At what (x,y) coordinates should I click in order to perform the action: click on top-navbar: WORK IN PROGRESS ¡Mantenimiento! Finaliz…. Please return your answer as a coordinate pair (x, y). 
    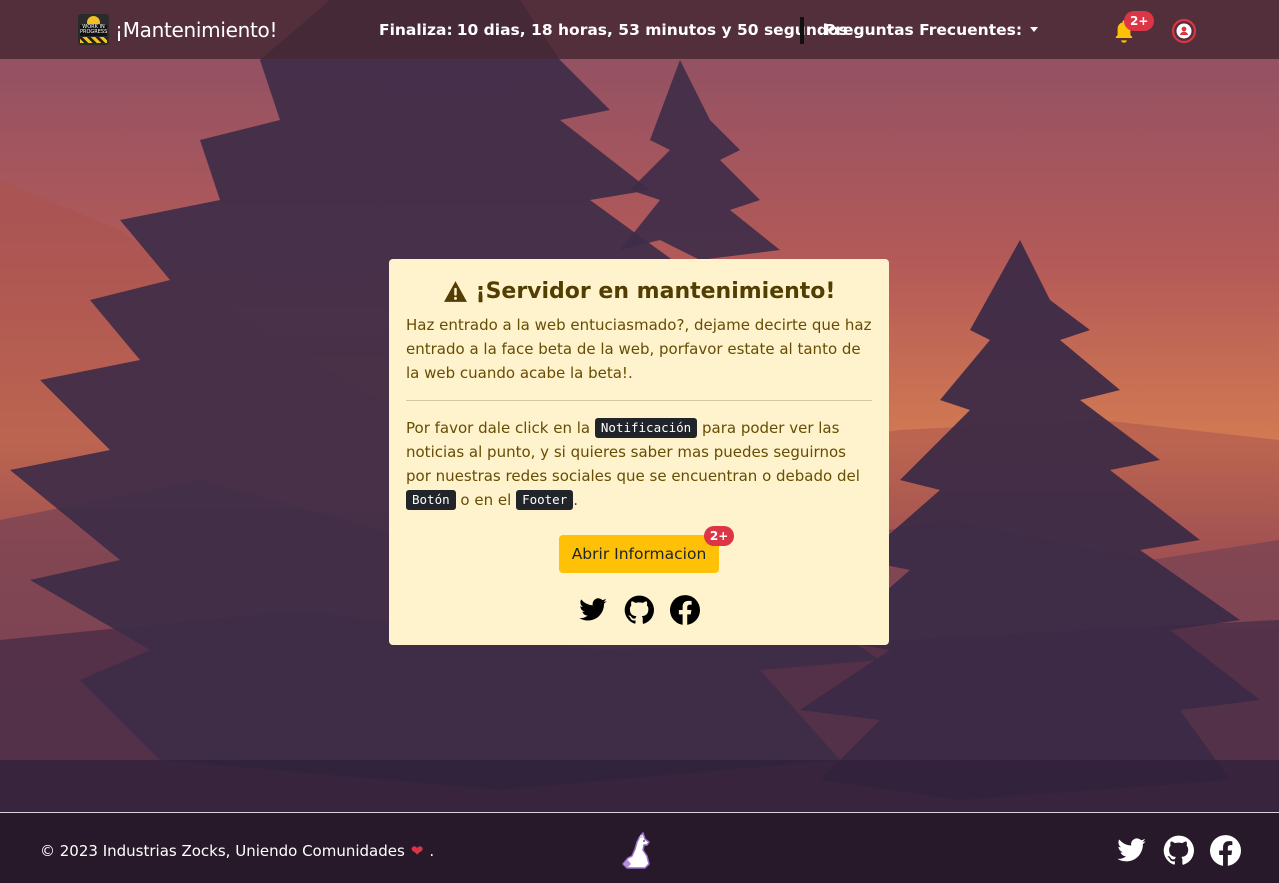
    Looking at the image, I should click on (639, 29).